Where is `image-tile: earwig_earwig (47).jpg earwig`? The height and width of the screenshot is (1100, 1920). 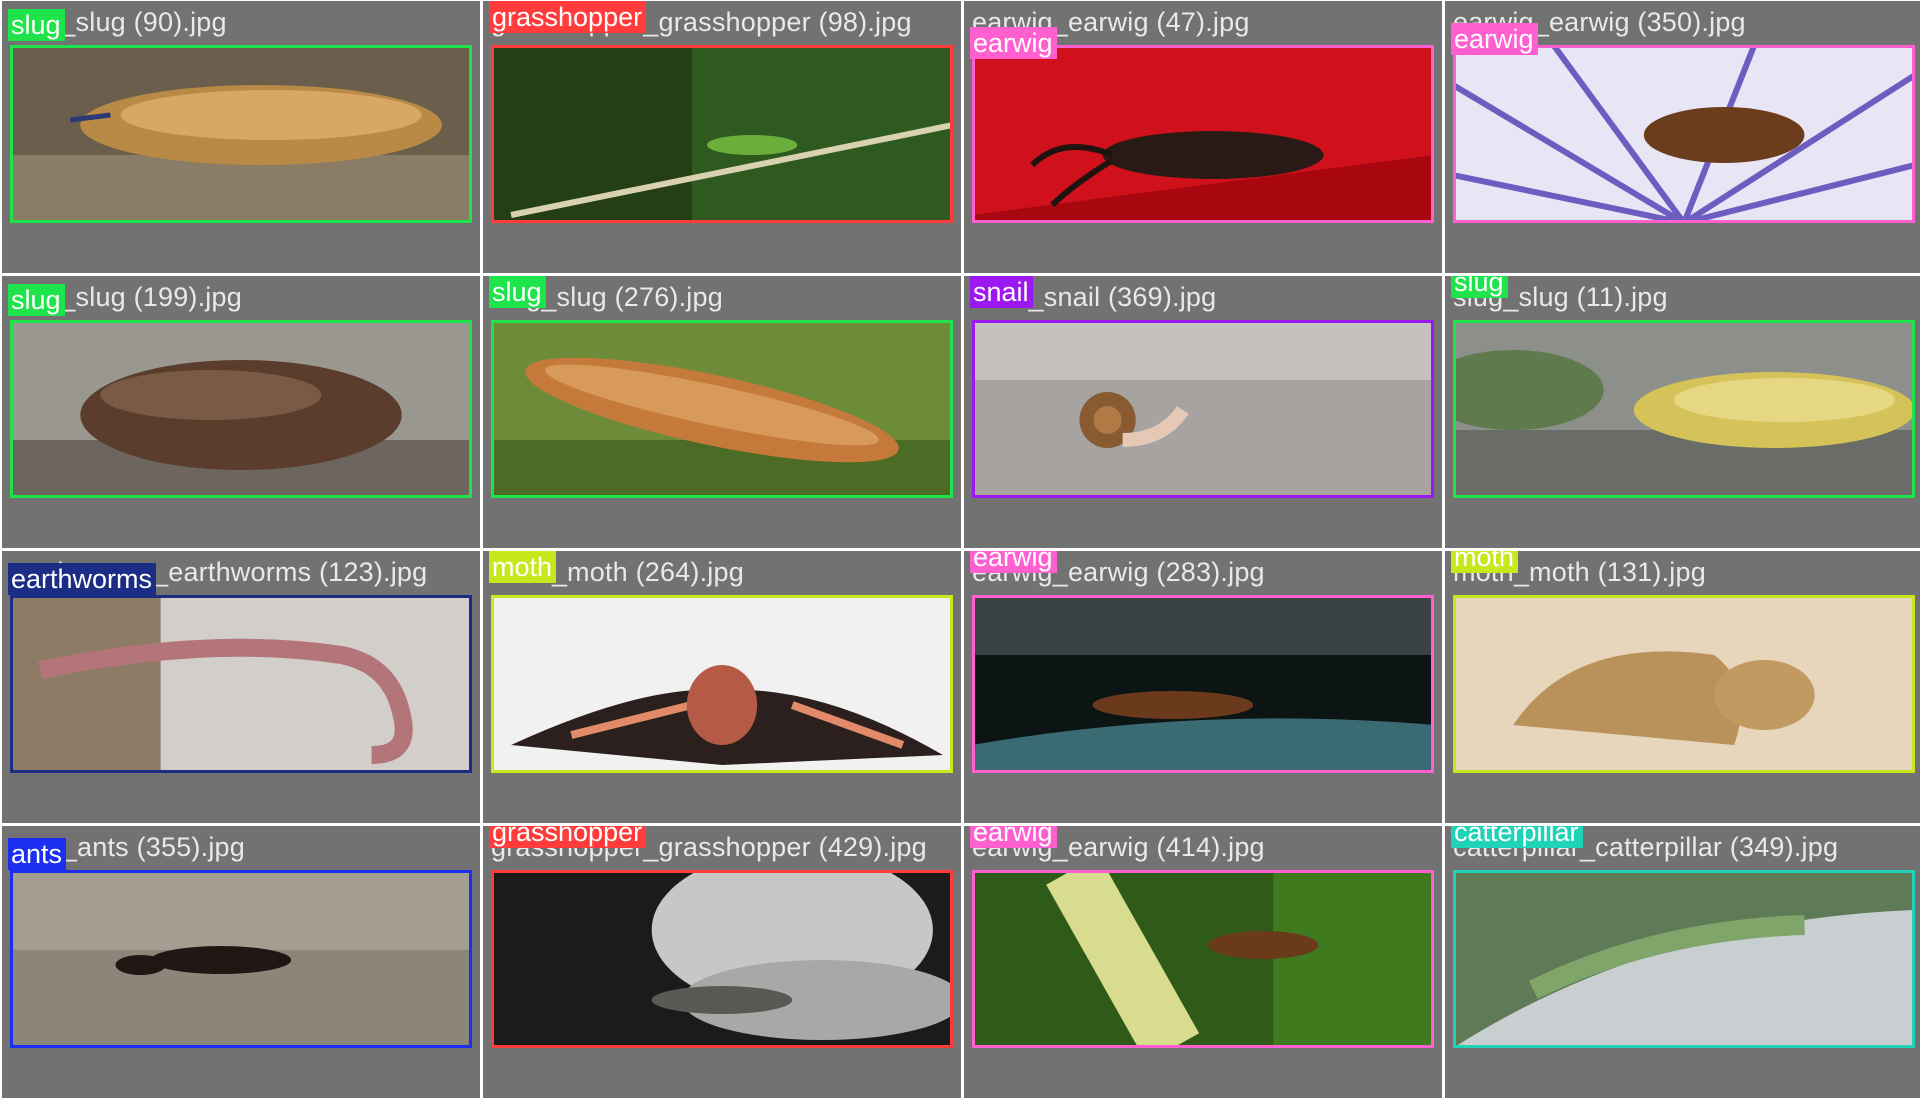 image-tile: earwig_earwig (47).jpg earwig is located at coordinates (1203, 137).